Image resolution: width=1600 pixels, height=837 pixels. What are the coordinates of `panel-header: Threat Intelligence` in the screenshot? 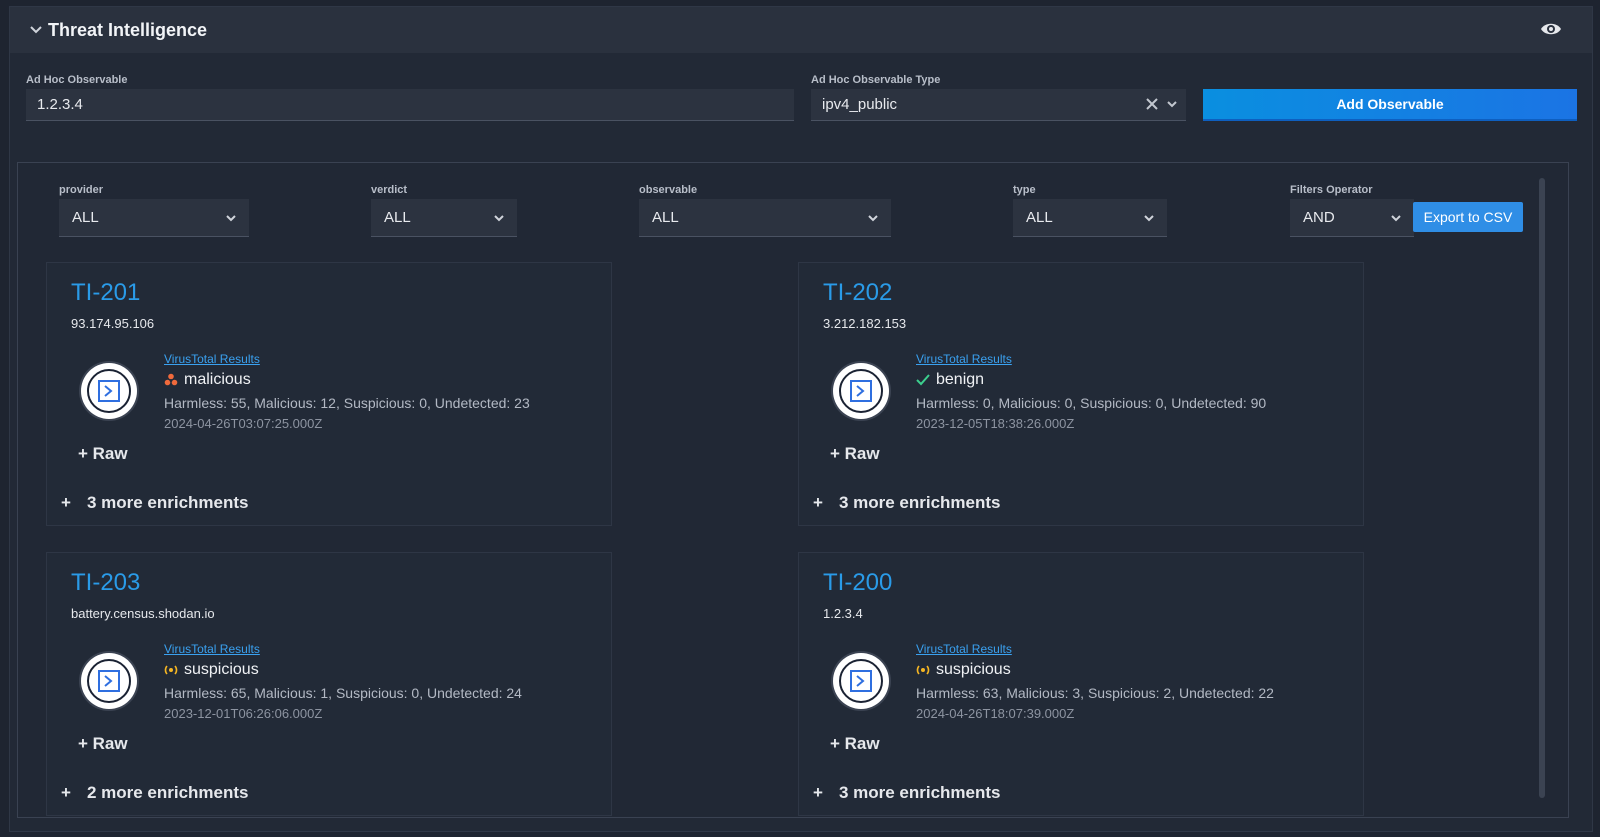 It's located at (801, 30).